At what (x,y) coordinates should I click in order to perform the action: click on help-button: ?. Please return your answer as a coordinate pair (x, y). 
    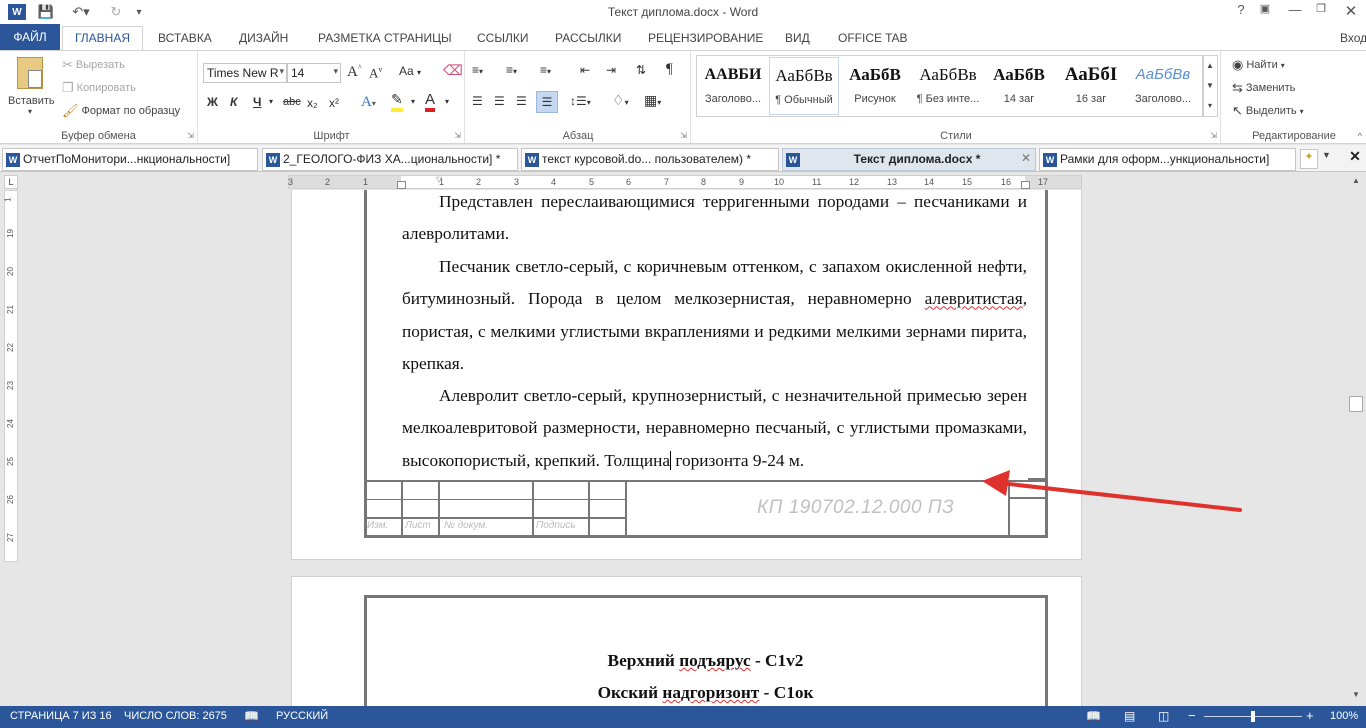
    Looking at the image, I should click on (1241, 12).